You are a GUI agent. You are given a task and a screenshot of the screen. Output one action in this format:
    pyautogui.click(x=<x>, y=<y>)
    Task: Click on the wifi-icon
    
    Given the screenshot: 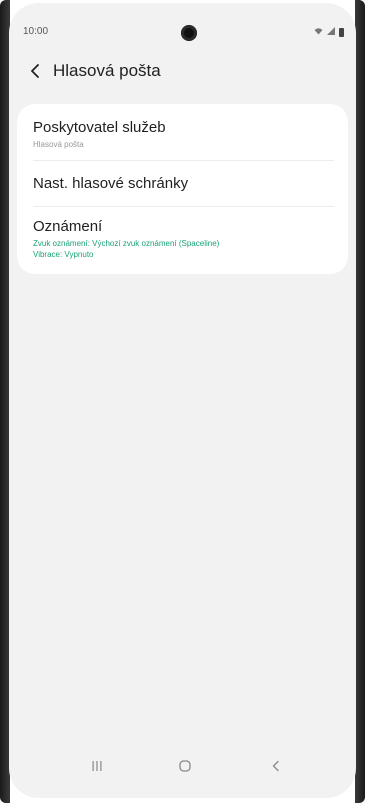 What is the action you would take?
    pyautogui.click(x=318, y=32)
    